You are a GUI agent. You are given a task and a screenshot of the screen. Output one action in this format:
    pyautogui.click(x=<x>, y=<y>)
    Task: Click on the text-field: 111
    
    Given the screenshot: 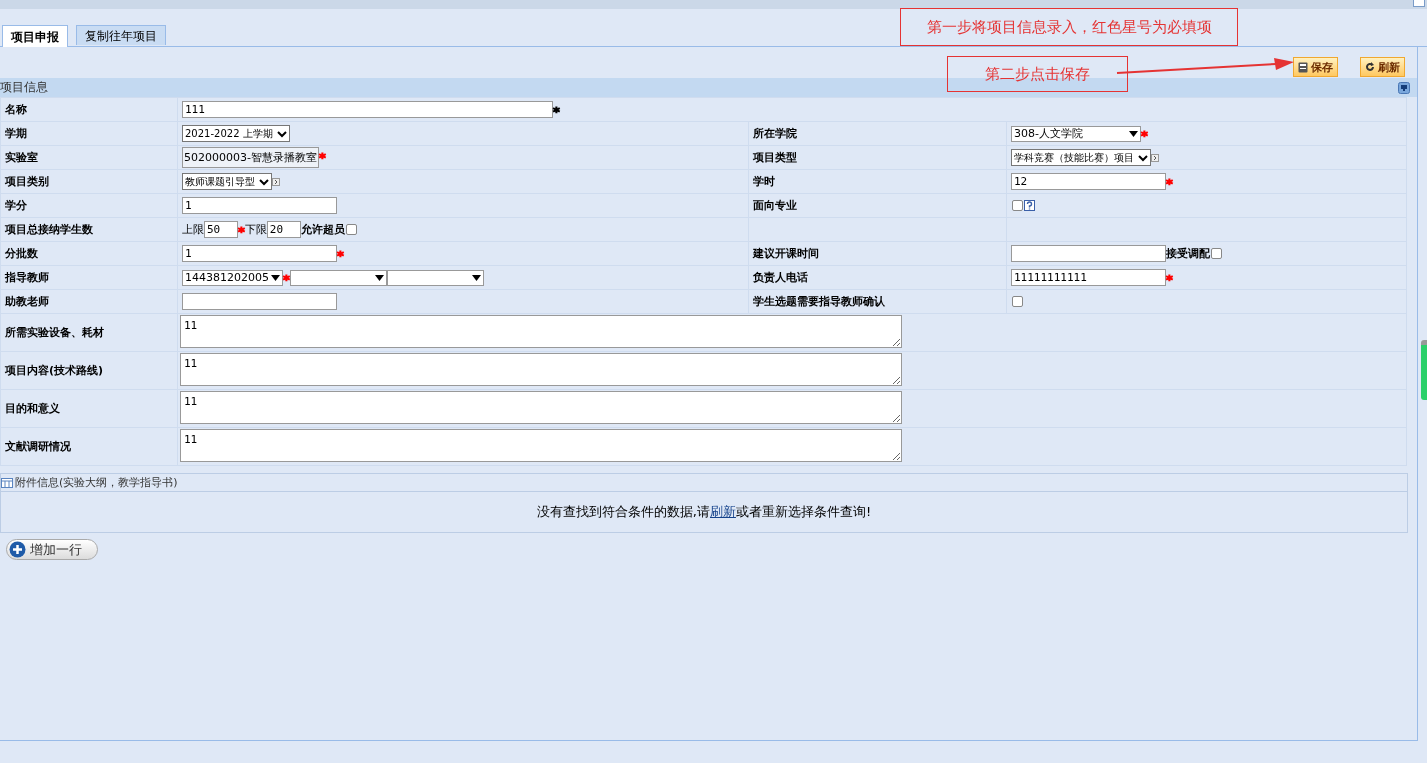 What is the action you would take?
    pyautogui.click(x=367, y=109)
    